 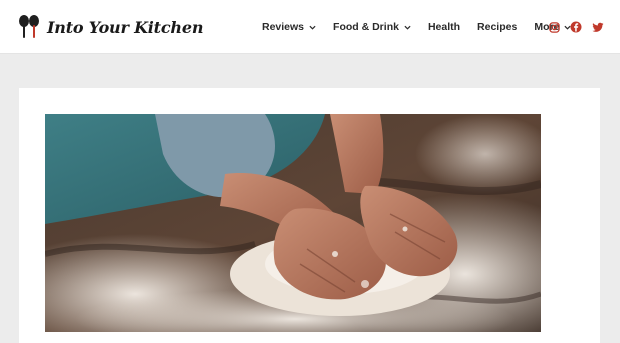 I want to click on instagram-link, so click(x=554, y=27).